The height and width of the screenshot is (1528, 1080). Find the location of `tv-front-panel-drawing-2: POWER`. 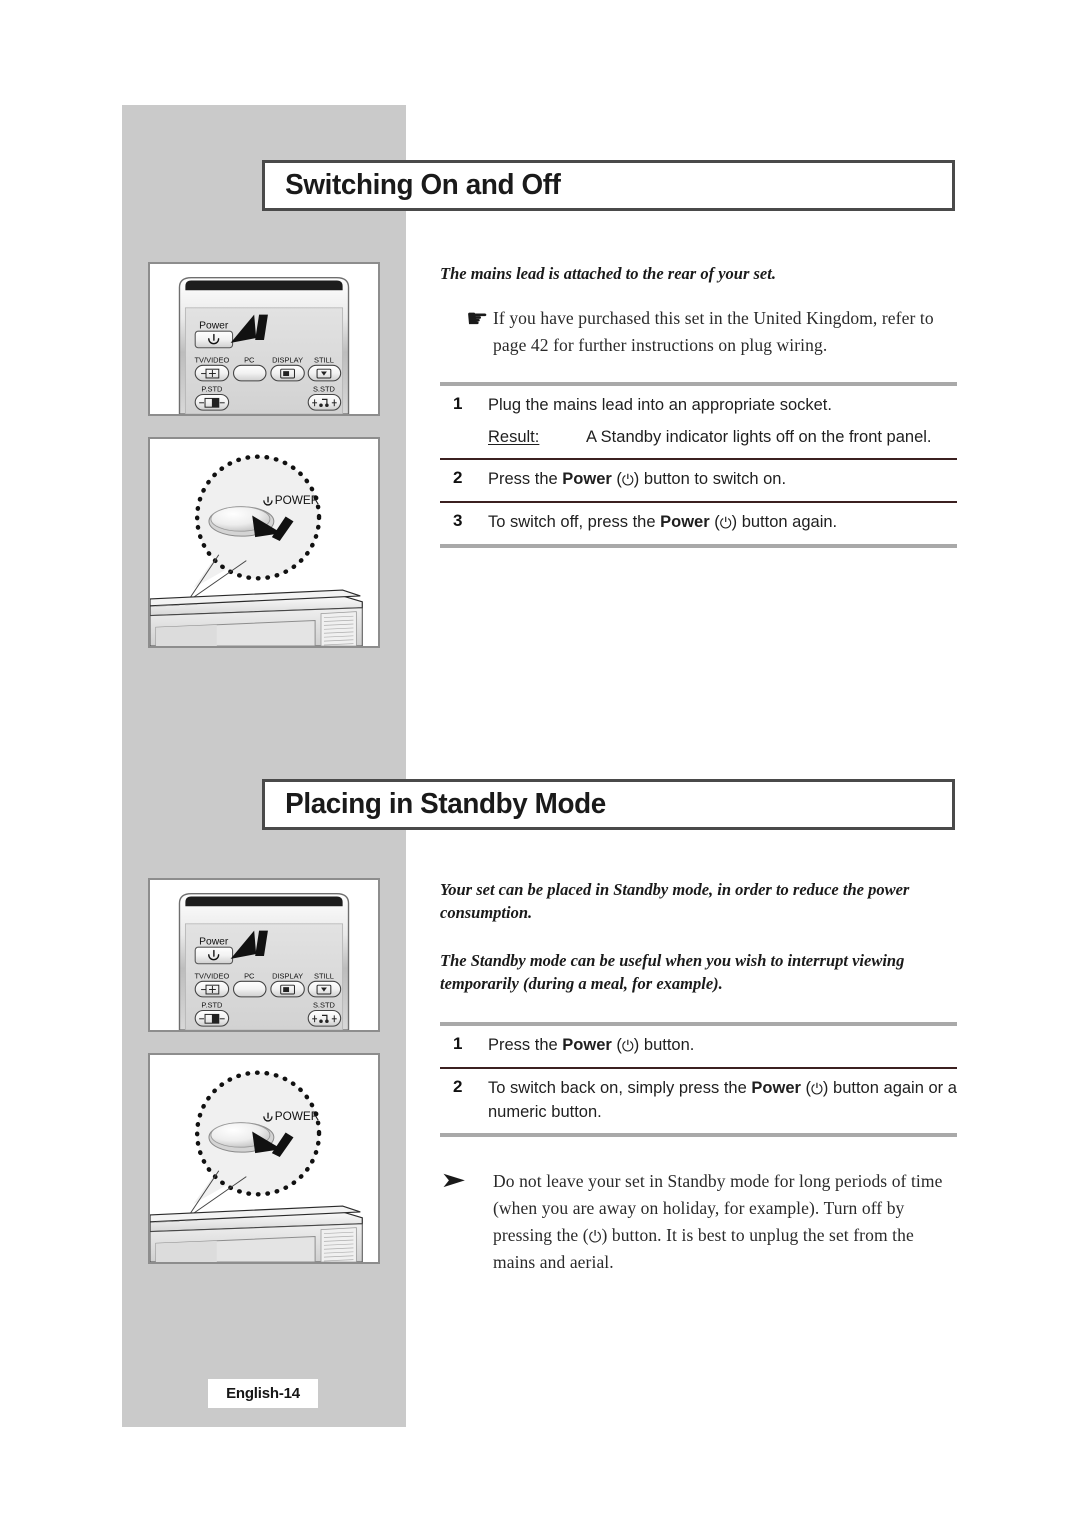

tv-front-panel-drawing-2: POWER is located at coordinates (256, 1166).